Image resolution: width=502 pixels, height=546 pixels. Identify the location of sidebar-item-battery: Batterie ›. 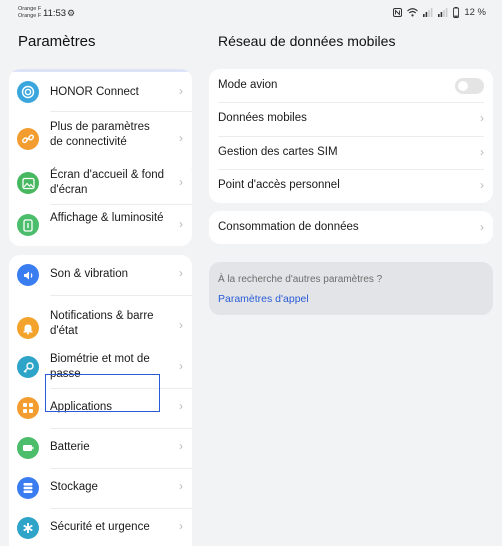
(100, 448).